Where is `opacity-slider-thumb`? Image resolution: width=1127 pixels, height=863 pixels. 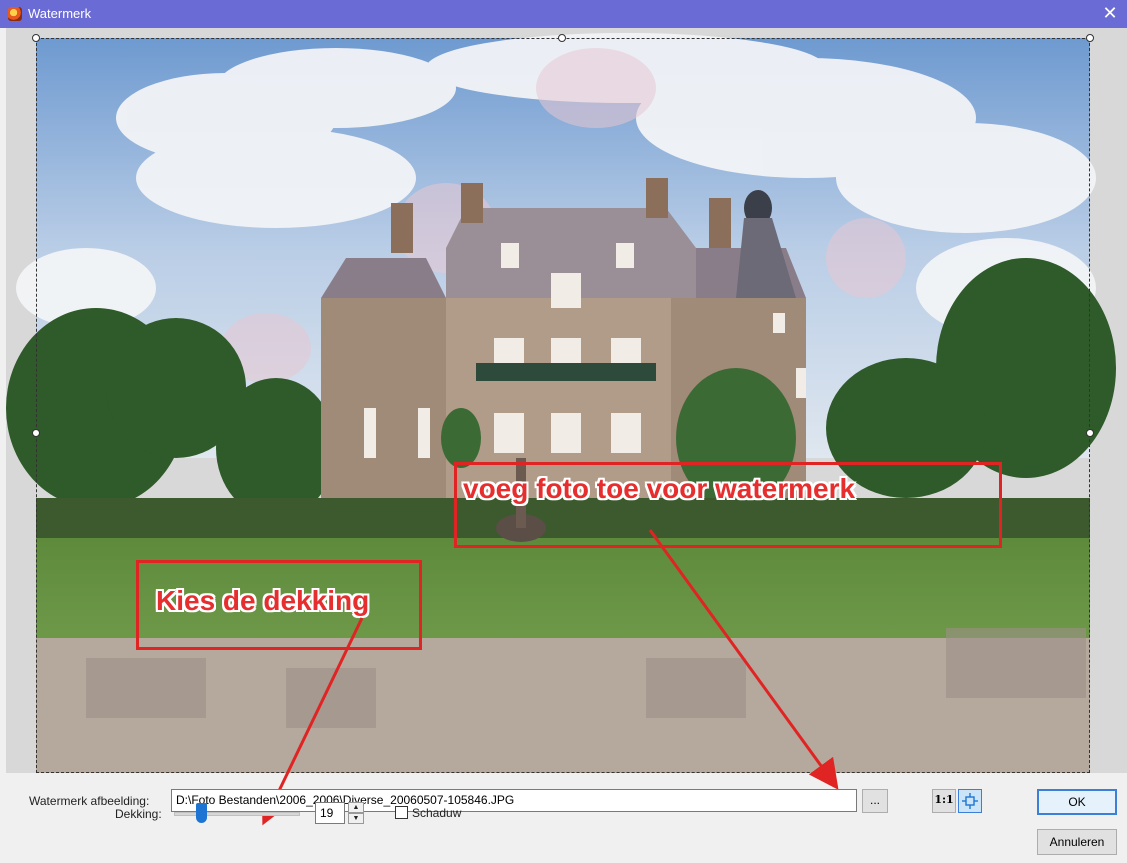
opacity-slider-thumb is located at coordinates (201, 813).